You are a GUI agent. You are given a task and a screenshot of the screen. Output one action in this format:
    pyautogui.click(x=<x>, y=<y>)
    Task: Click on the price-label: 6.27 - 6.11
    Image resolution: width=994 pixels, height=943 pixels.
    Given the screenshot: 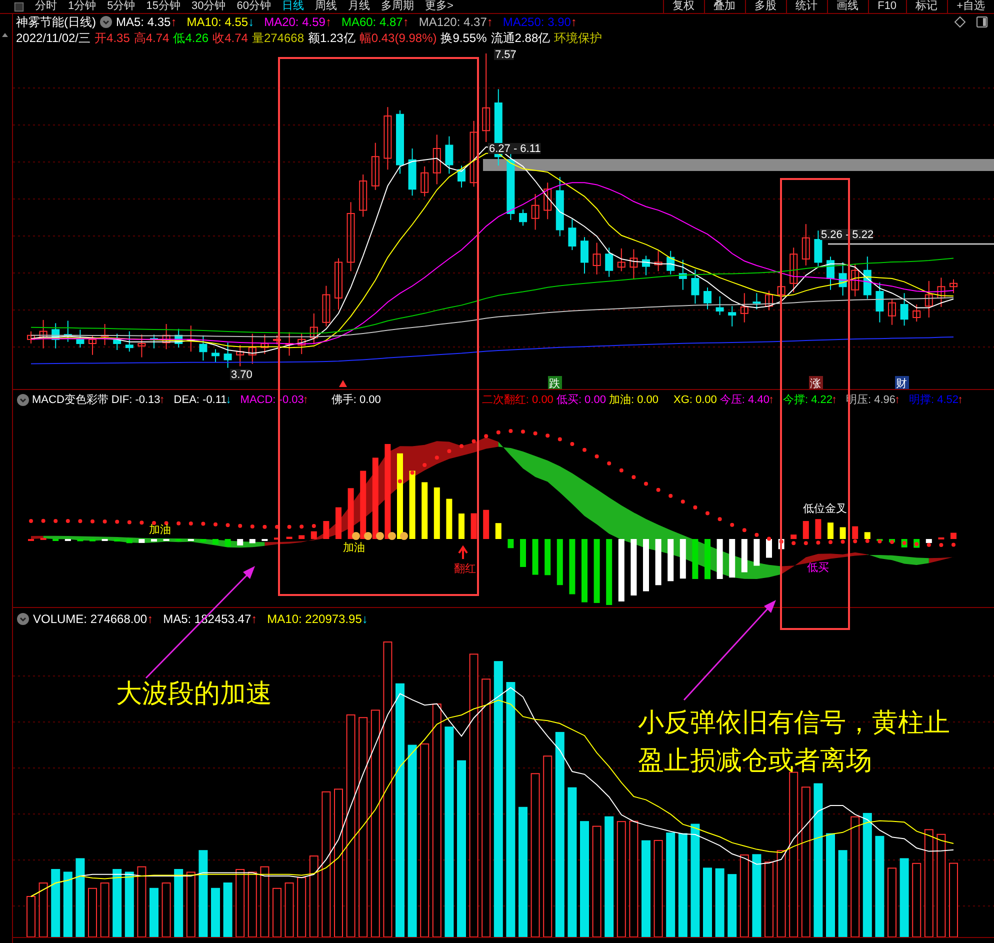 What is the action you would take?
    pyautogui.click(x=514, y=149)
    